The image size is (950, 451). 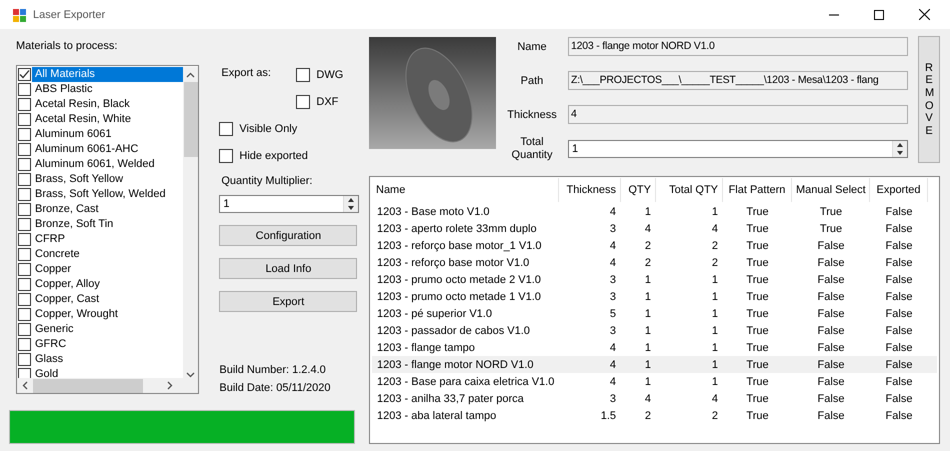 What do you see at coordinates (289, 204) in the screenshot?
I see `quantity-multiplier-field: 1` at bounding box center [289, 204].